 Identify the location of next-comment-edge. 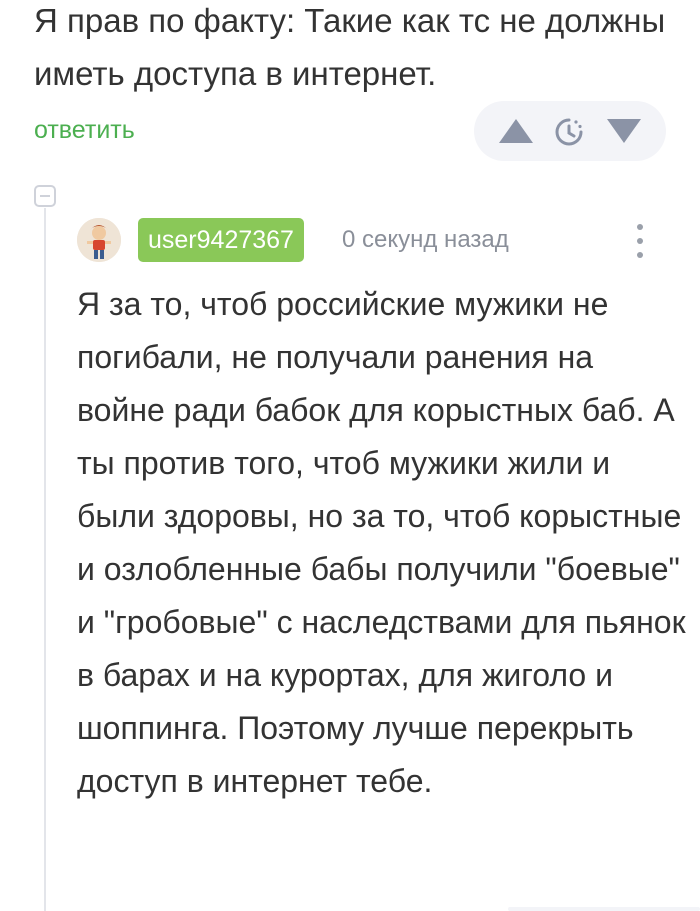
(604, 909).